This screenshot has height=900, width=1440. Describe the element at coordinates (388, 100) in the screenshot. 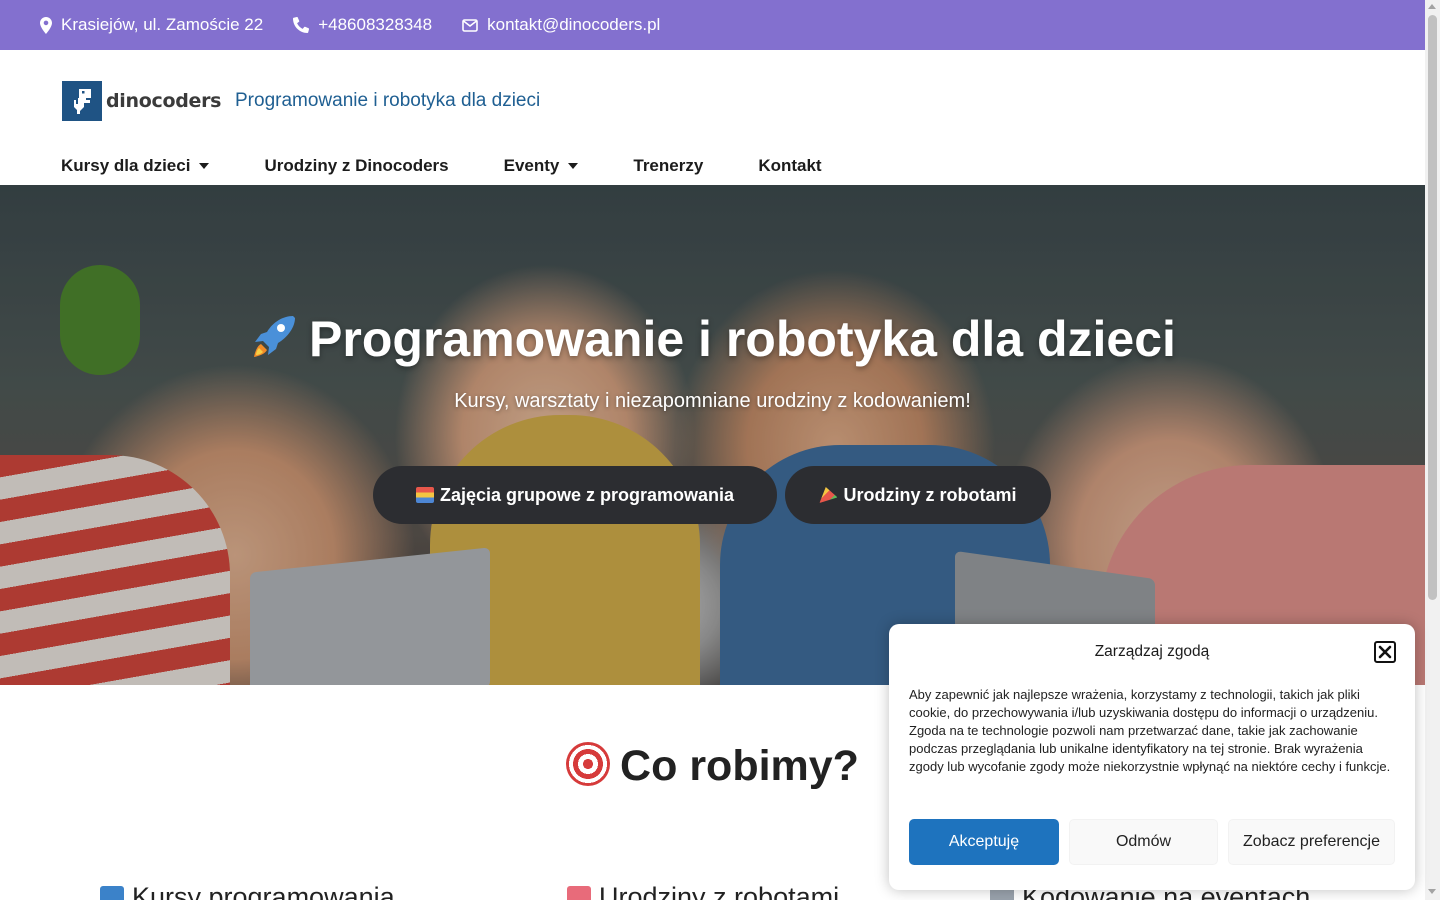

I see `header-tagline: Programowanie i robotyka dla dzieci` at that location.